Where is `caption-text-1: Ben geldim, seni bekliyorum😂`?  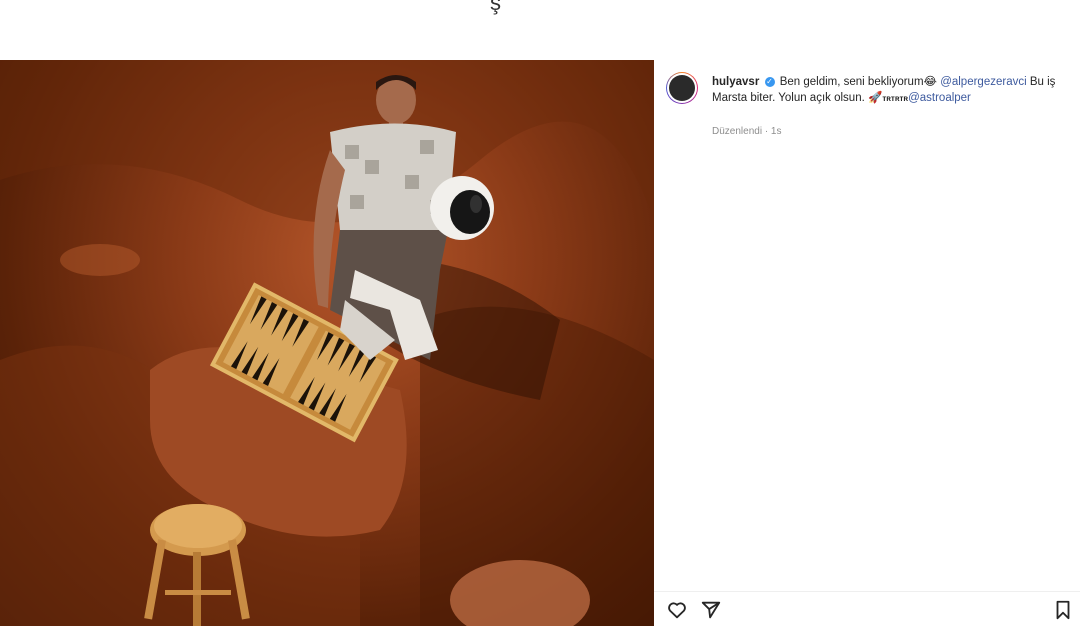
caption-text-1: Ben geldim, seni bekliyorum😂 is located at coordinates (858, 82).